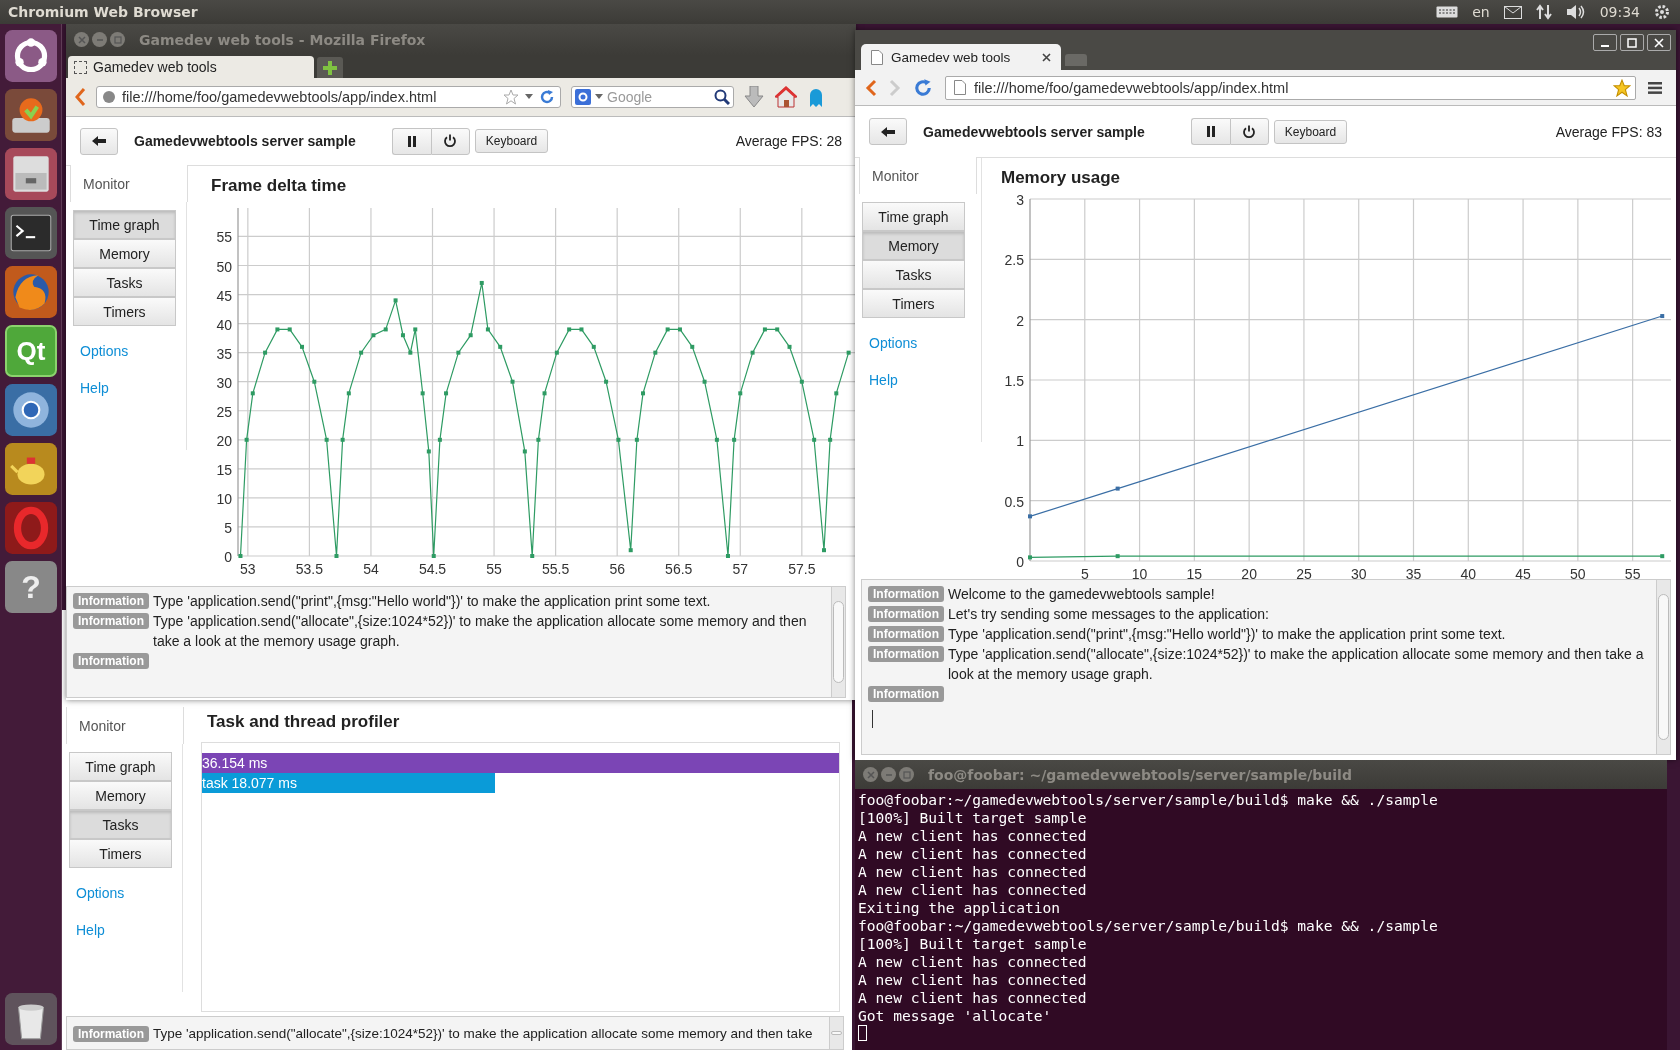 This screenshot has width=1680, height=1050. Describe the element at coordinates (1109, 614) in the screenshot. I see `log-message: Let's try sending some messages to the application:` at that location.